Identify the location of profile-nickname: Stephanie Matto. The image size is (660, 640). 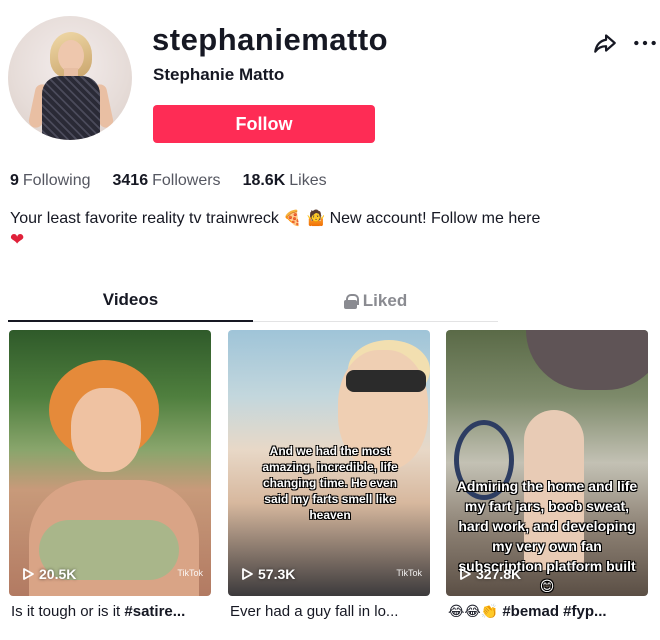
(219, 74).